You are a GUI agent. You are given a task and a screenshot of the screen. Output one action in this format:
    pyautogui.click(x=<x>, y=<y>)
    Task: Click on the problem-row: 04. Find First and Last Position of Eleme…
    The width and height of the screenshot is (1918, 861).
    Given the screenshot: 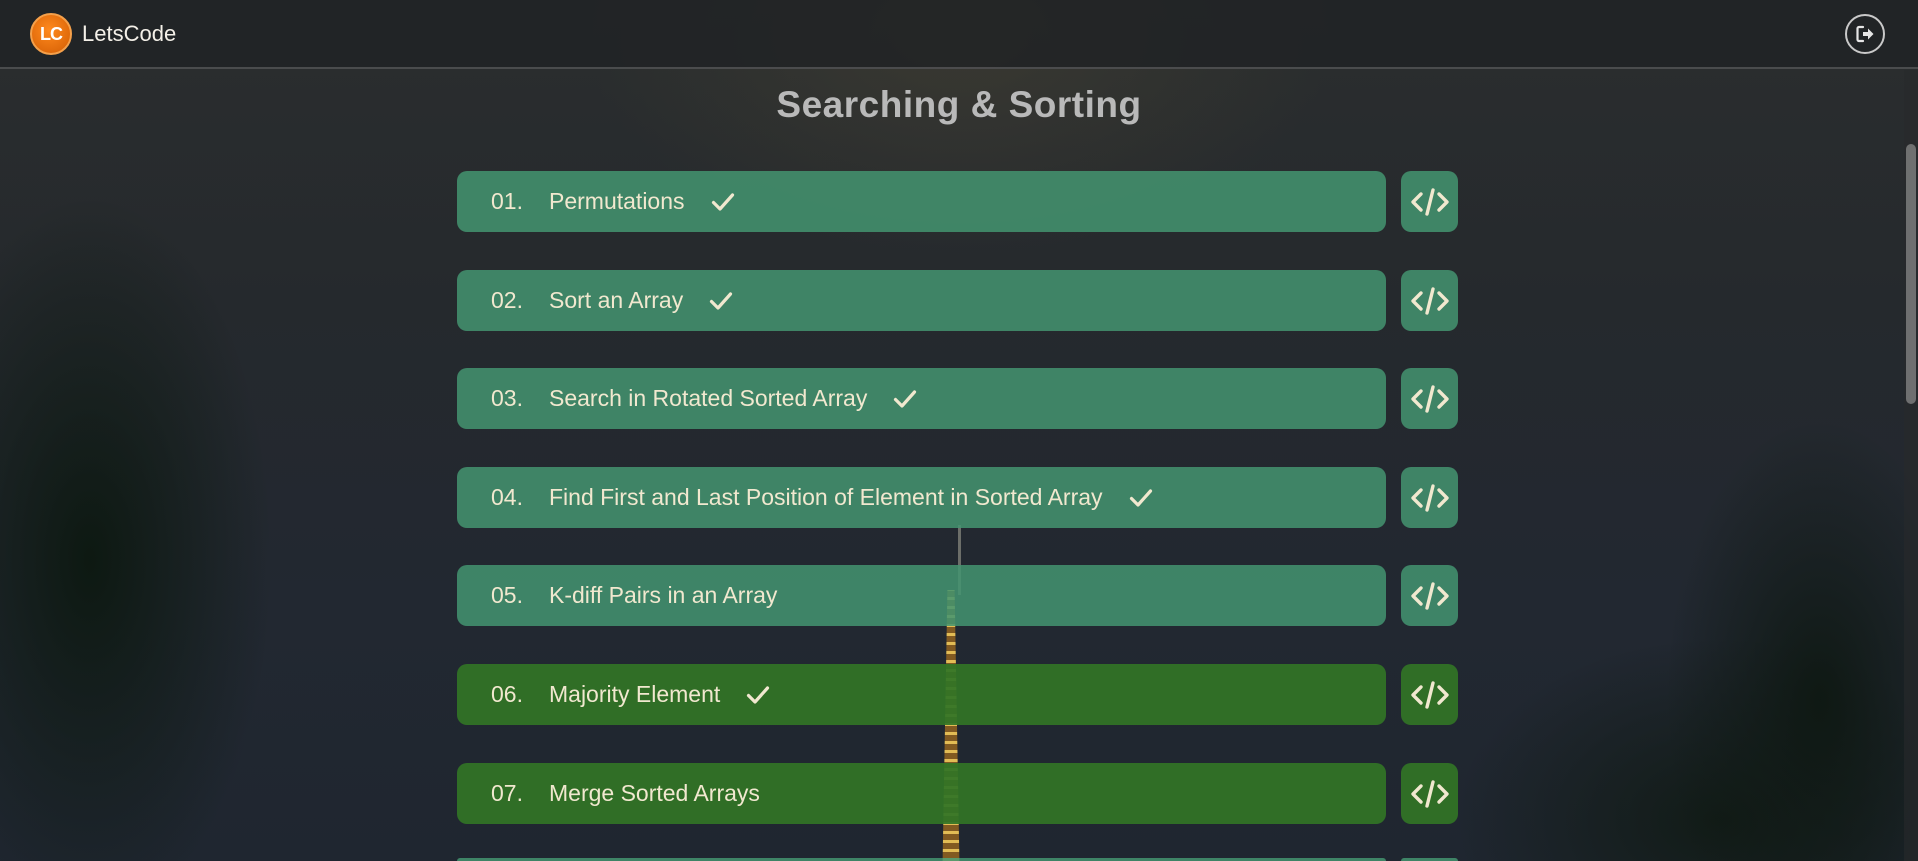 What is the action you would take?
    pyautogui.click(x=957, y=498)
    